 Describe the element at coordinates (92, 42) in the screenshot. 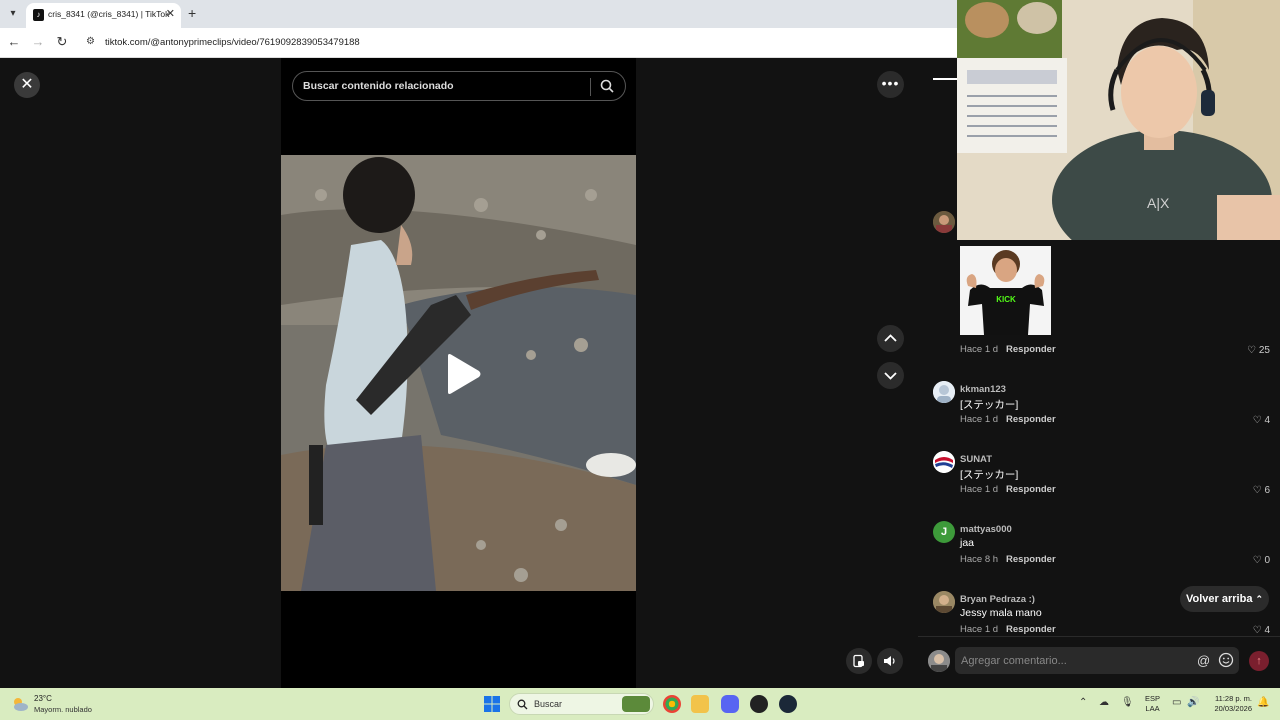

I see `site-settings-icon: ⚙` at that location.